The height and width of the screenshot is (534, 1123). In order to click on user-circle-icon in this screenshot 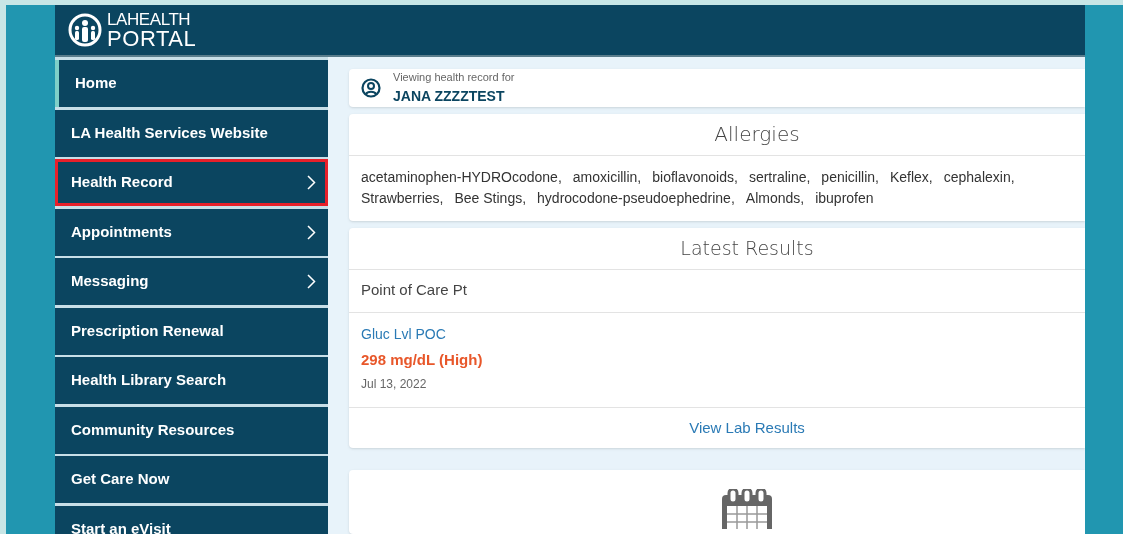, I will do `click(371, 87)`.